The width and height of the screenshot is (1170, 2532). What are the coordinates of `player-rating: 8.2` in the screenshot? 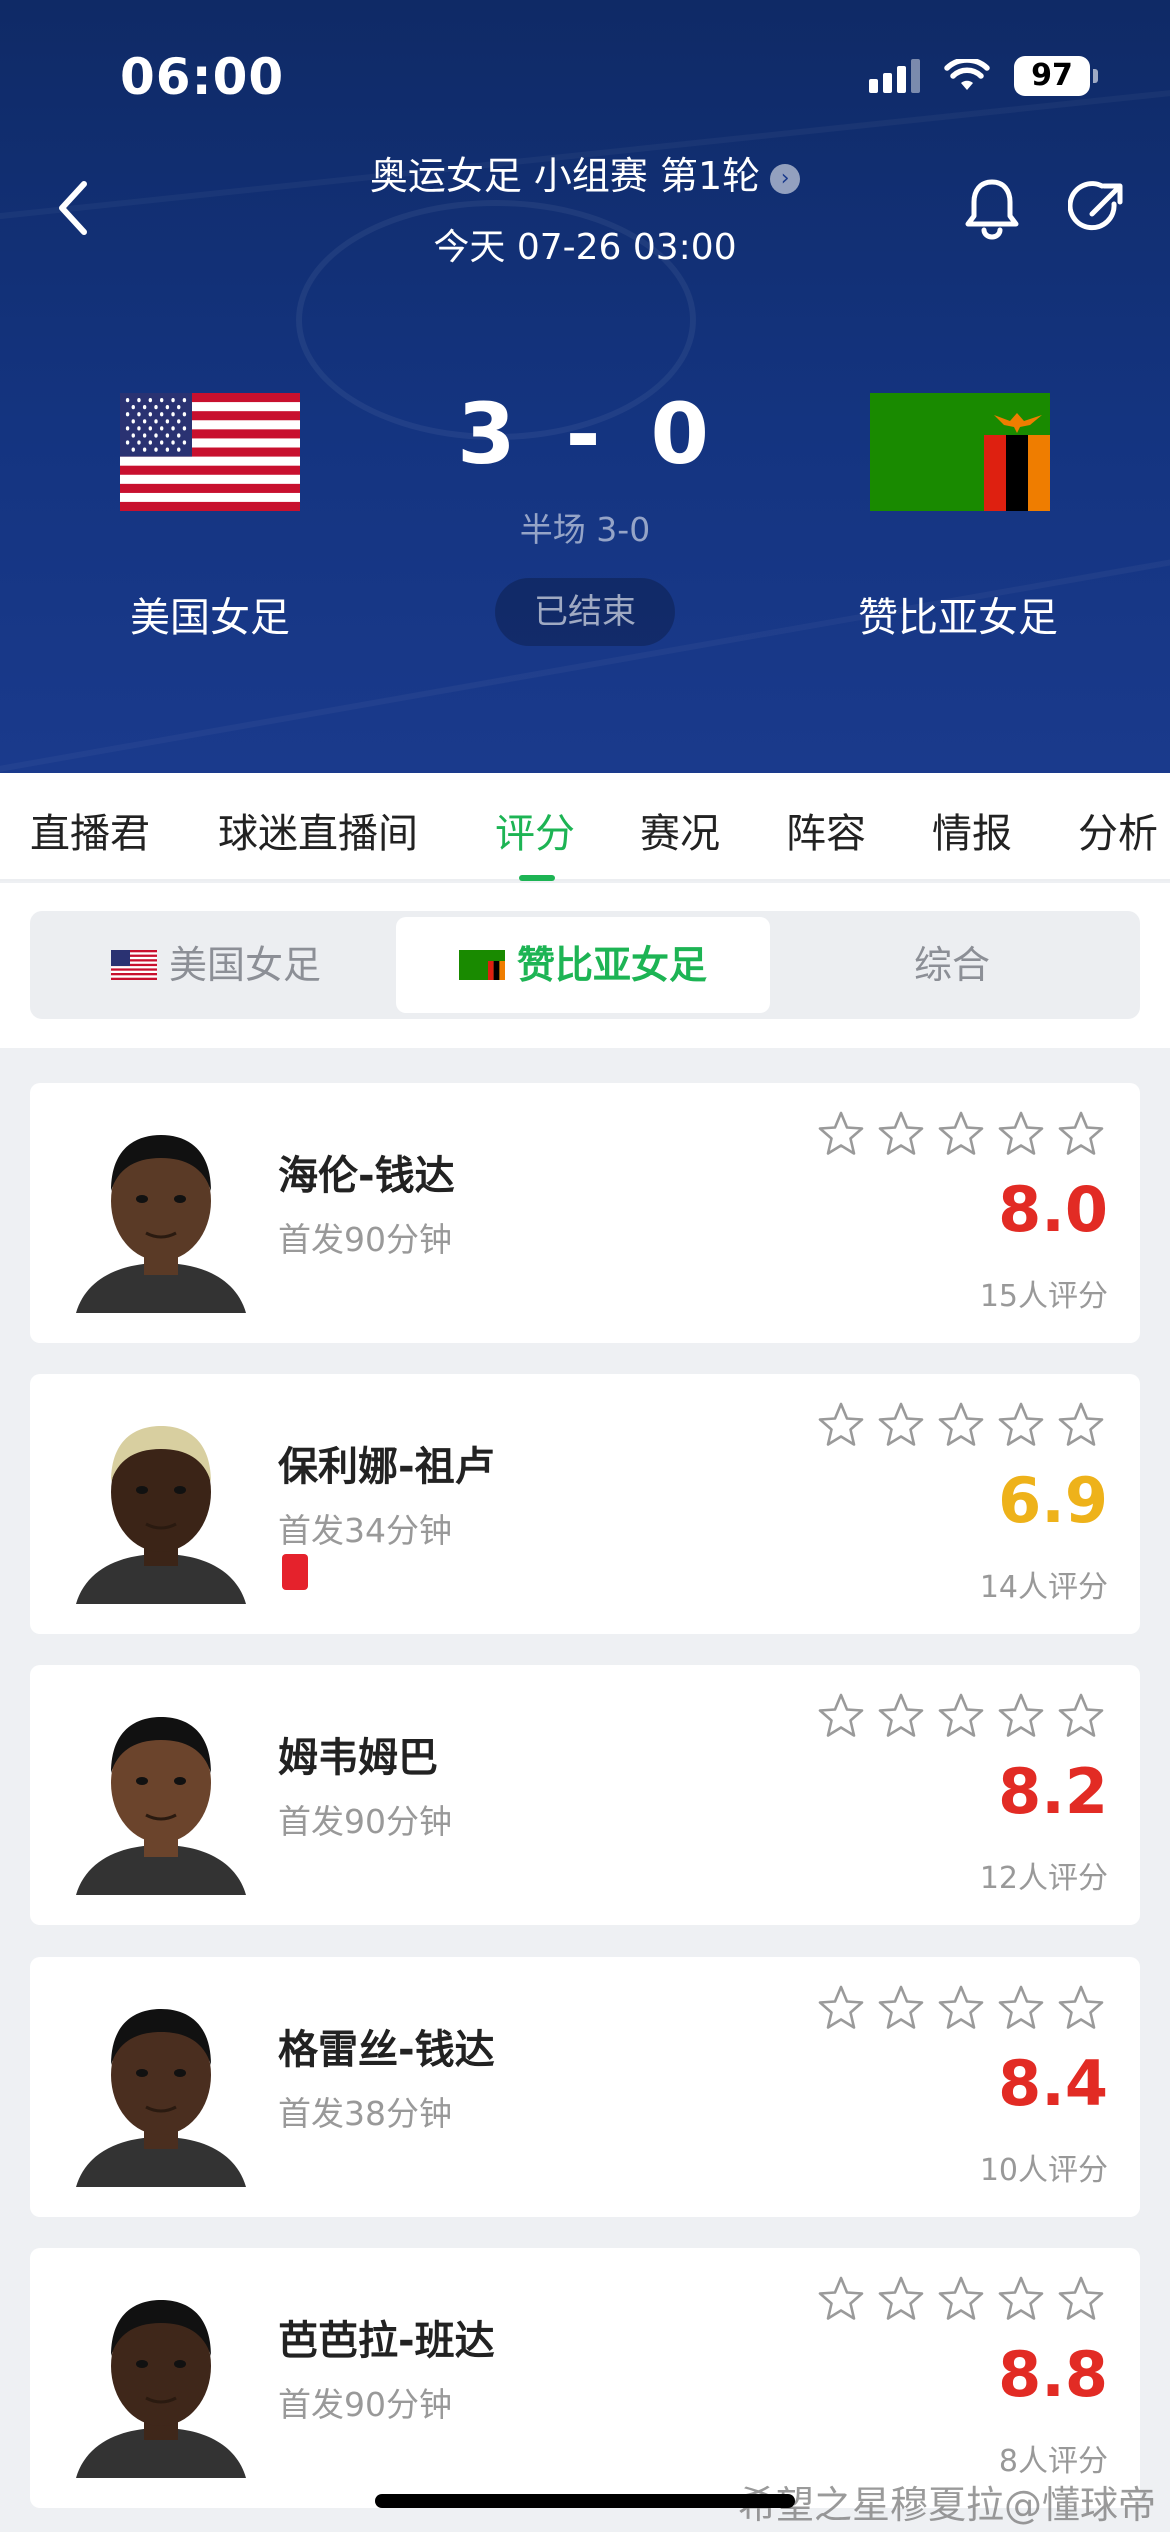 It's located at (1053, 1791).